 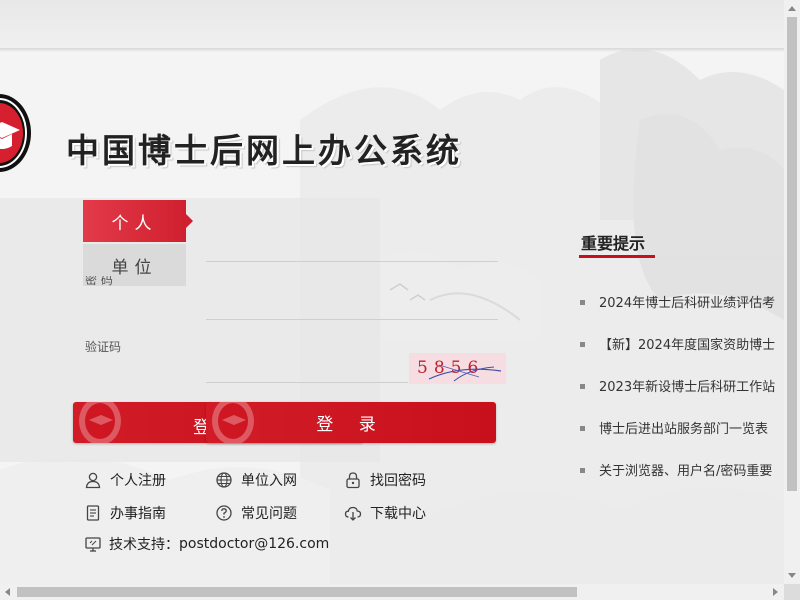 What do you see at coordinates (269, 514) in the screenshot?
I see `link-faq-label: 常见问题` at bounding box center [269, 514].